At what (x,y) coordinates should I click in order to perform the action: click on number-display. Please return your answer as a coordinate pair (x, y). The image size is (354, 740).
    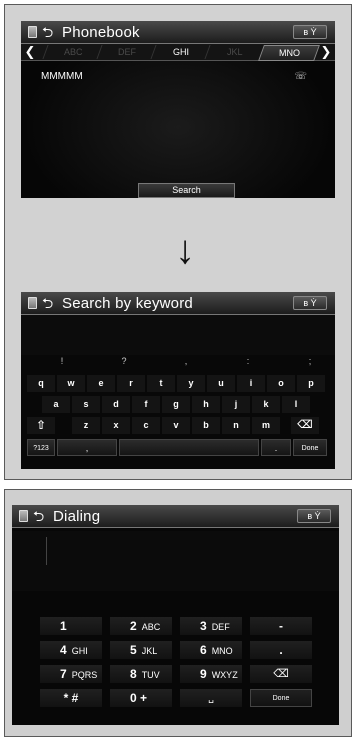
    Looking at the image, I should click on (175, 561).